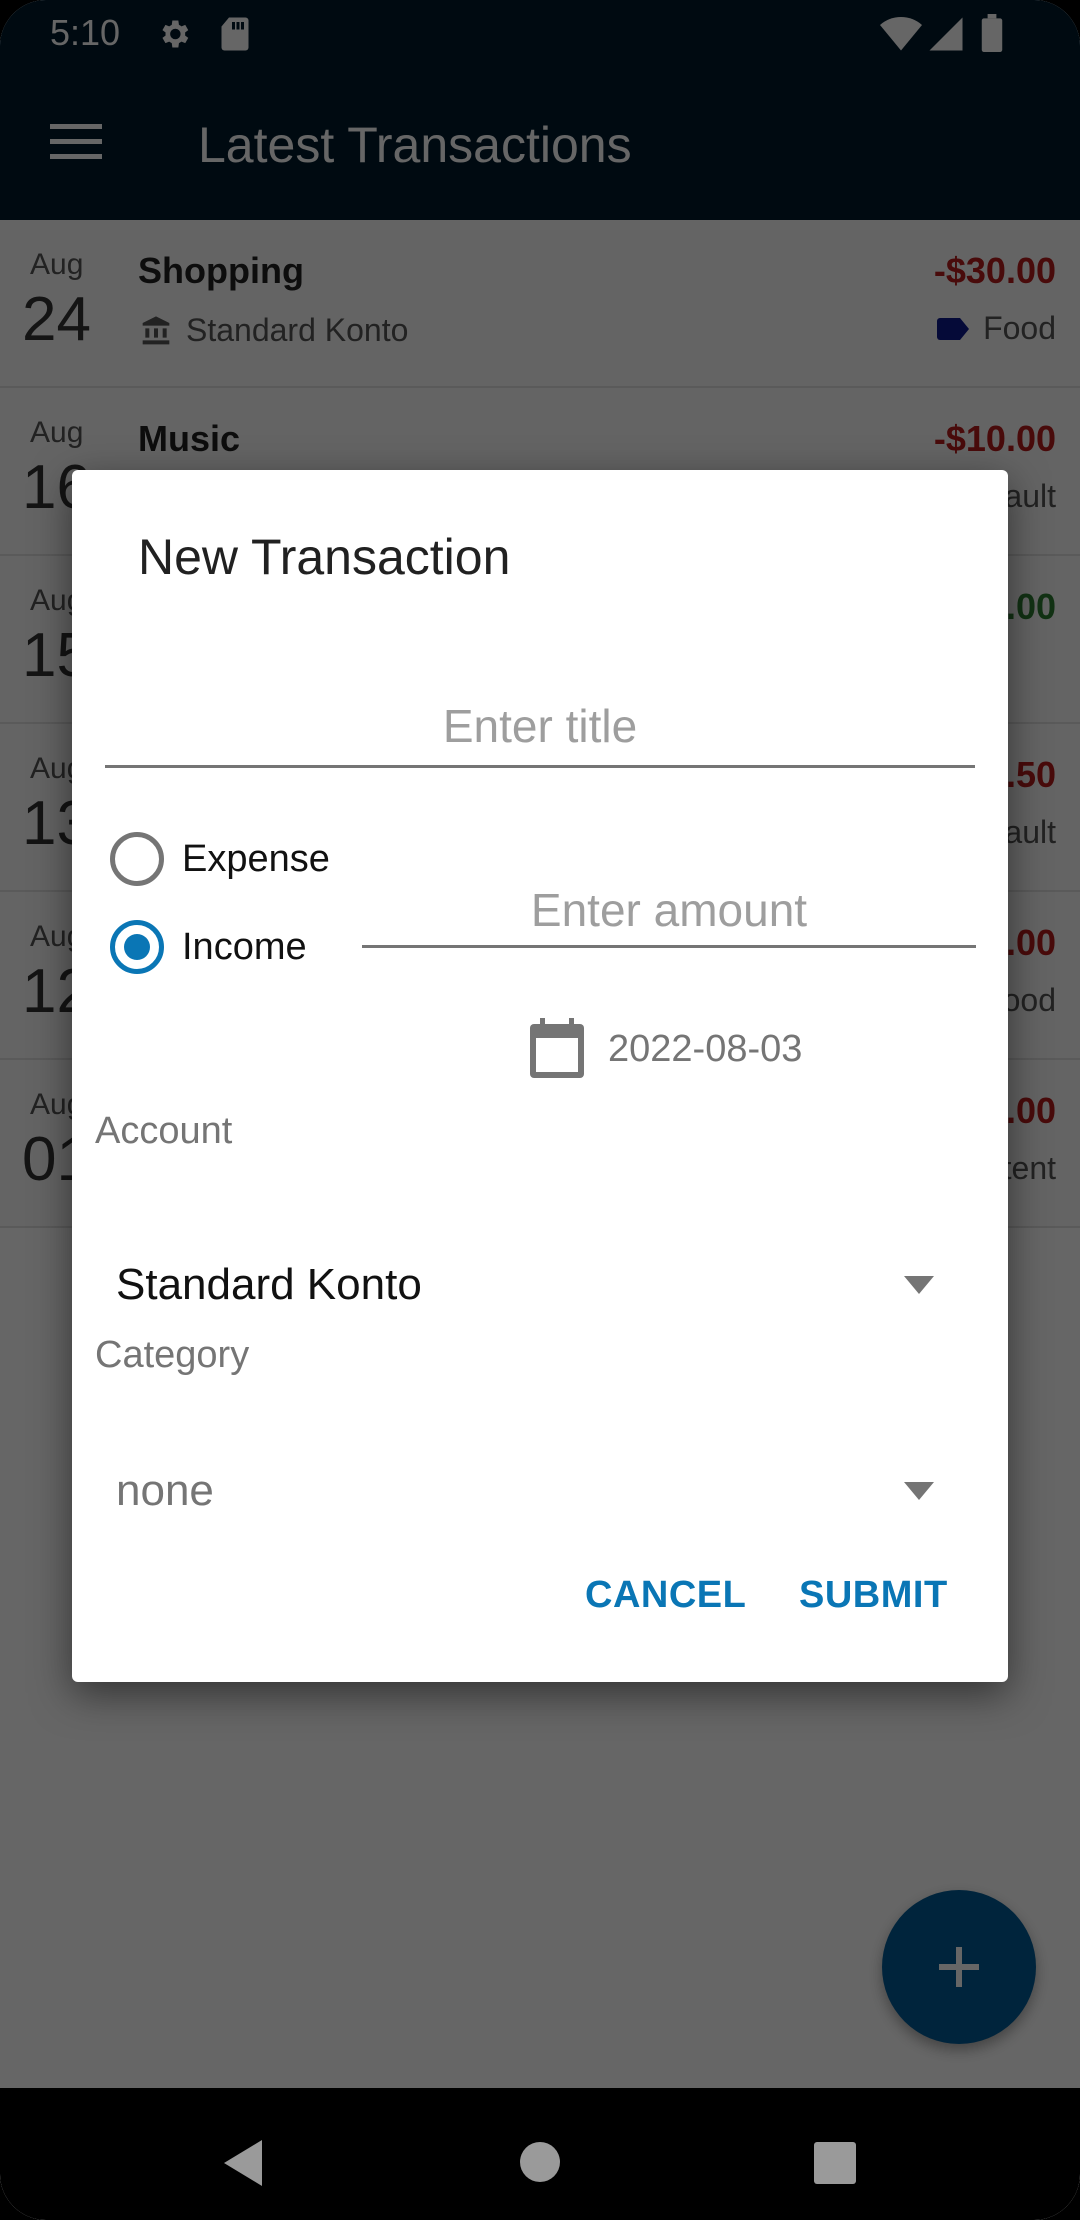 Image resolution: width=1080 pixels, height=2220 pixels. Describe the element at coordinates (172, 1355) in the screenshot. I see `category-label: Category` at that location.